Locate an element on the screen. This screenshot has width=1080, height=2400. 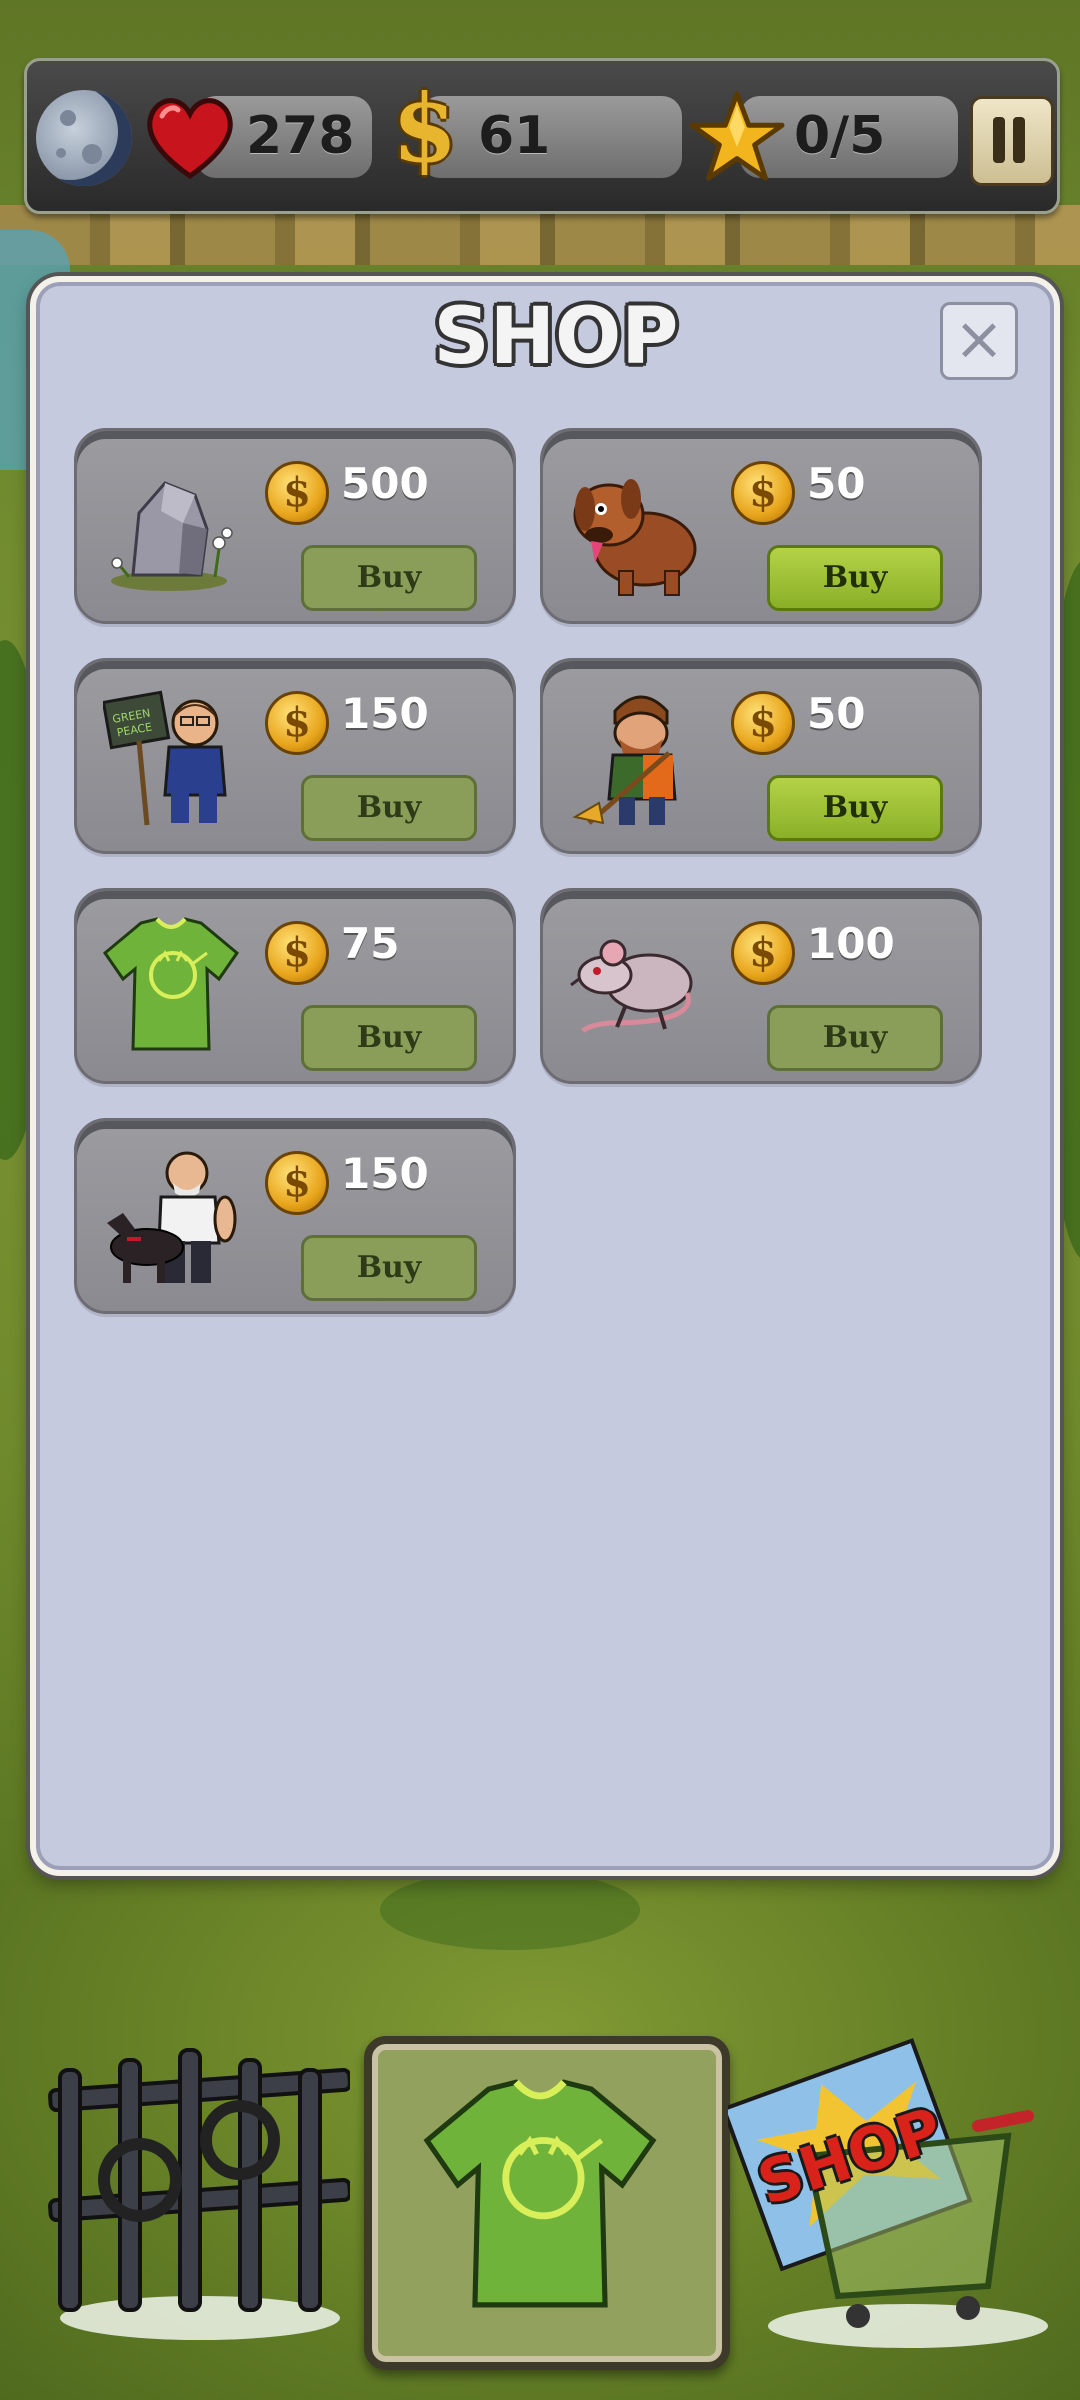
equipped-item-slot is located at coordinates (547, 2203).